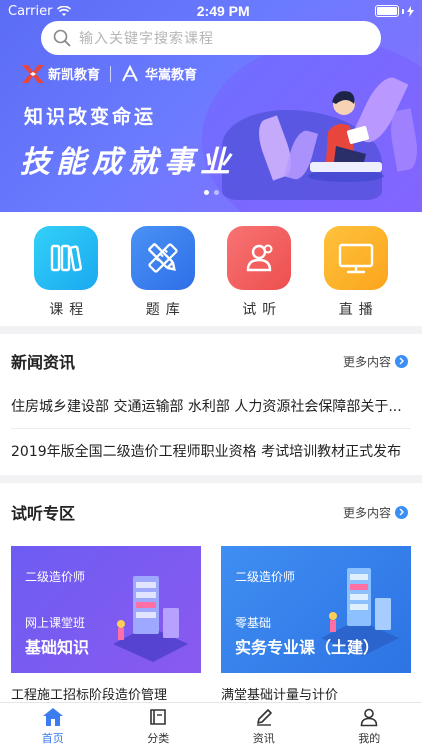 The height and width of the screenshot is (750, 422). Describe the element at coordinates (316, 609) in the screenshot. I see `trial-course-card: 二级造价师 零基础 实务专业课（土建）` at that location.